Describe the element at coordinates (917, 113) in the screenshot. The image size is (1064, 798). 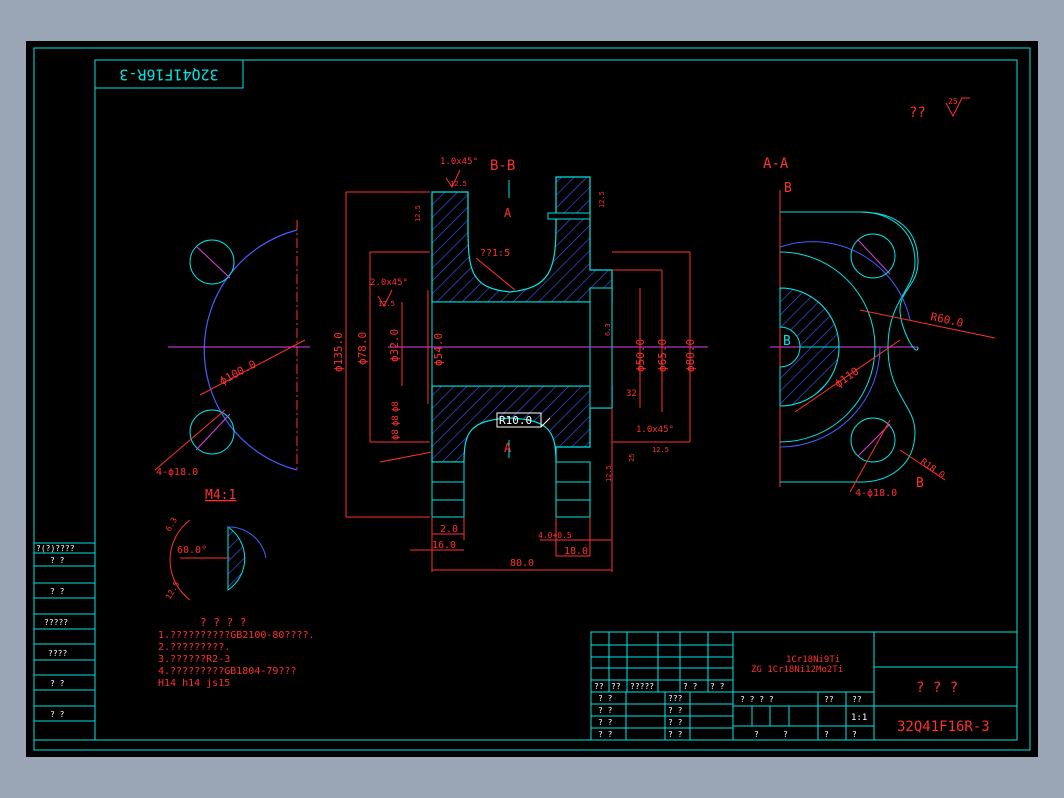
I see `roughness-label: ??` at that location.